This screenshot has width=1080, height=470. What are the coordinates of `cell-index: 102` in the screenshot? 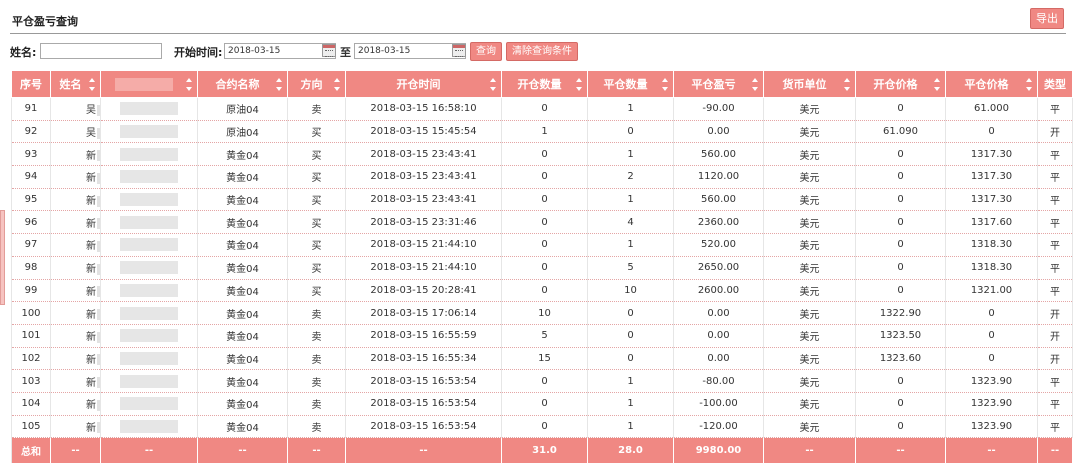 It's located at (31, 359).